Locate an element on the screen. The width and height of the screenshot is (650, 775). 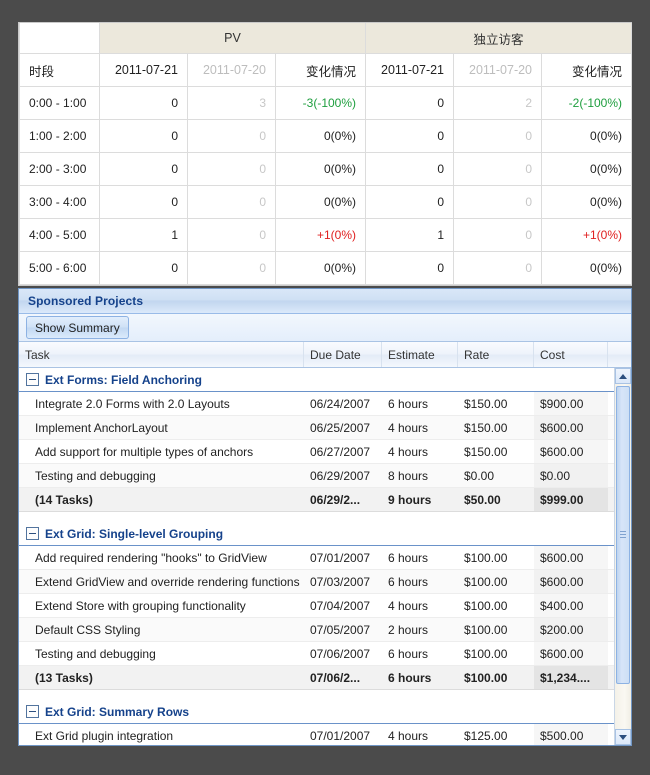
grid-toolbar: Show Summary is located at coordinates (325, 328).